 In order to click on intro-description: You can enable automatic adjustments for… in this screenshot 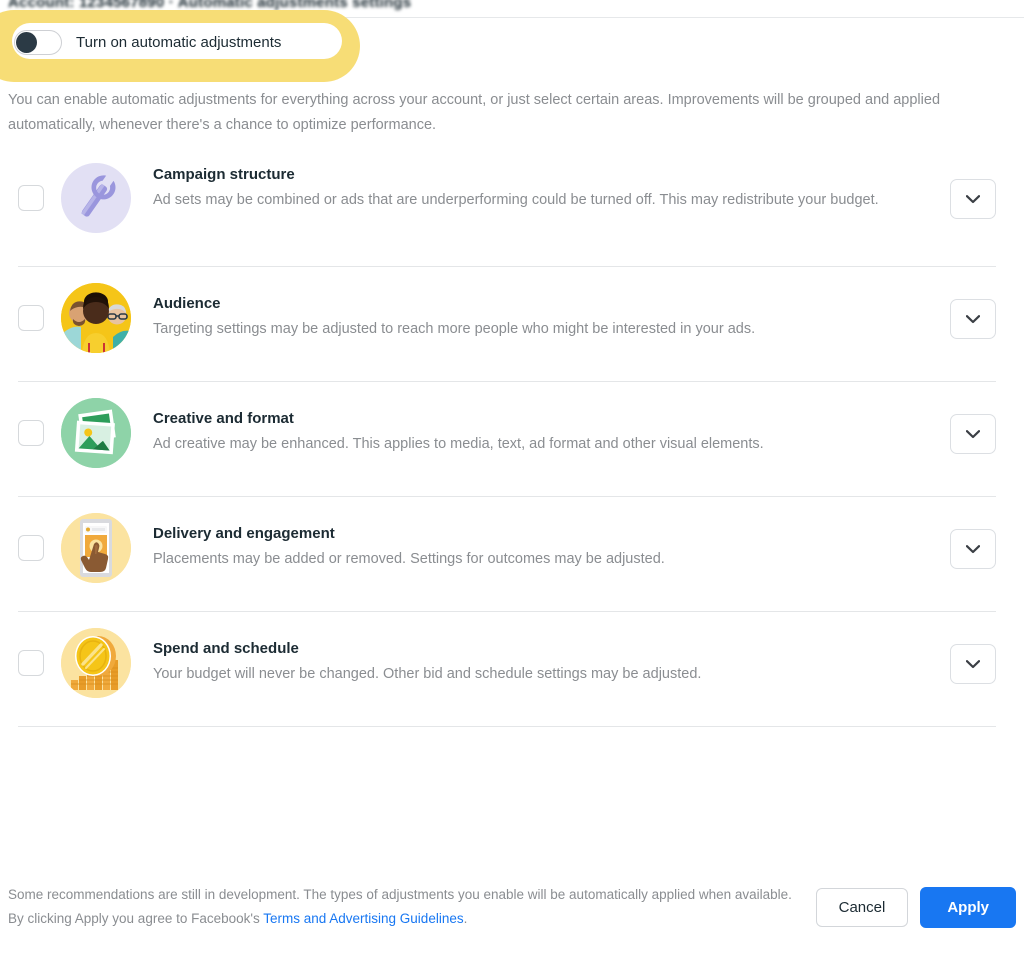, I will do `click(474, 112)`.